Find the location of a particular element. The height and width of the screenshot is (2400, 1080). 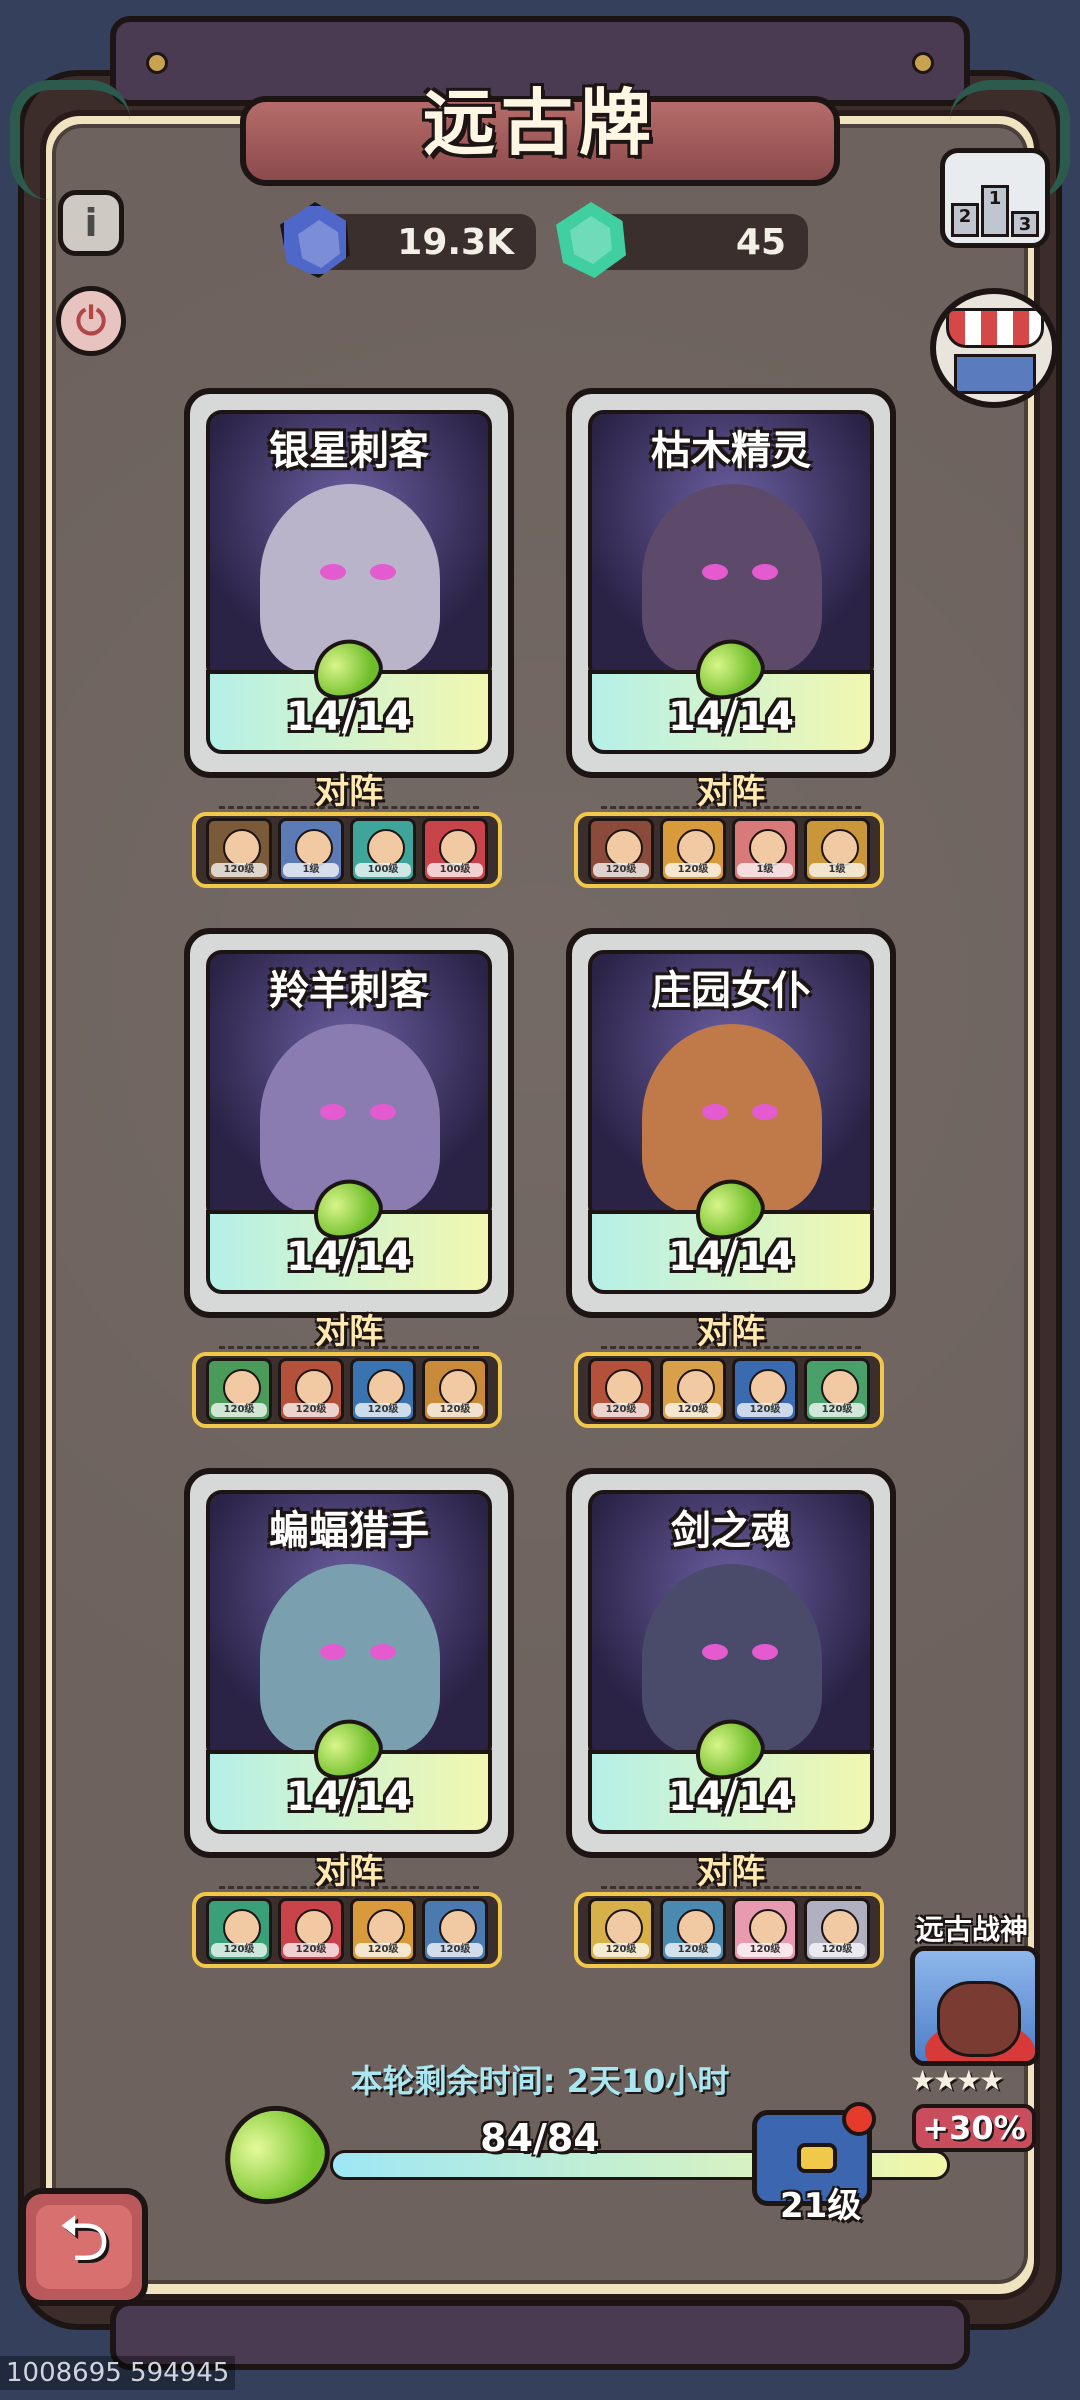

opponent-lineup: 120级 1级 100级 100级 is located at coordinates (347, 850).